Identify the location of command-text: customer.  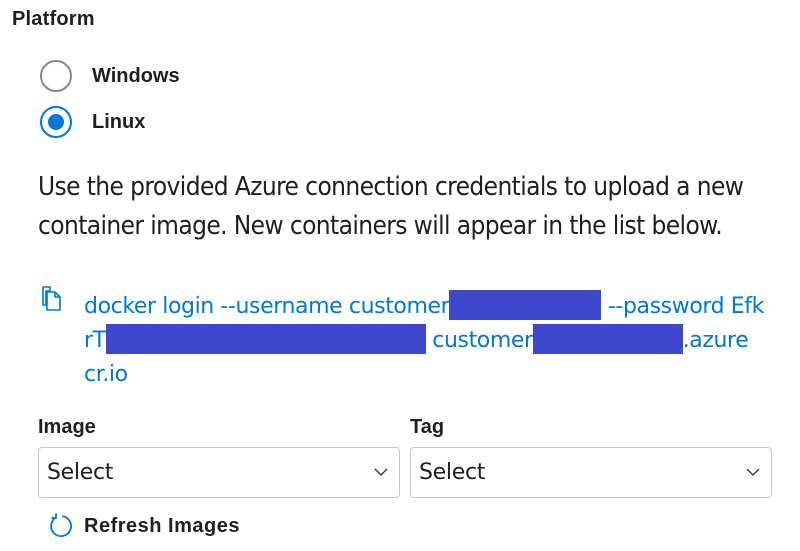
(479, 340).